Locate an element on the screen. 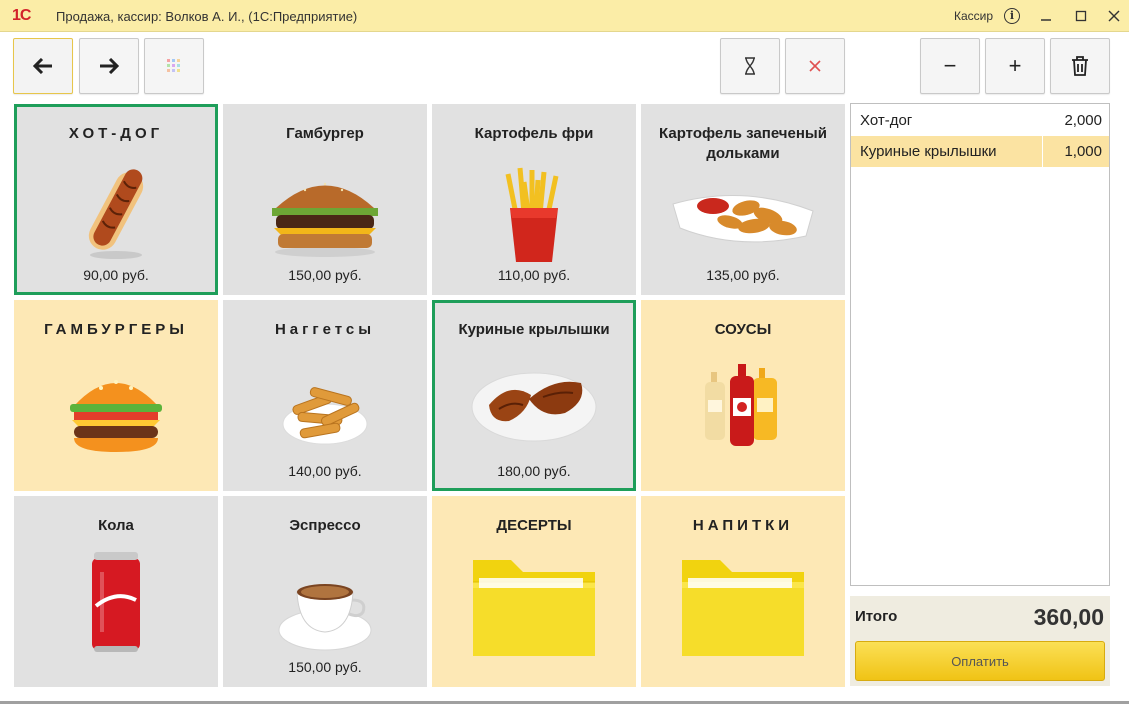  tile-name: НАПИТКИ is located at coordinates (743, 525).